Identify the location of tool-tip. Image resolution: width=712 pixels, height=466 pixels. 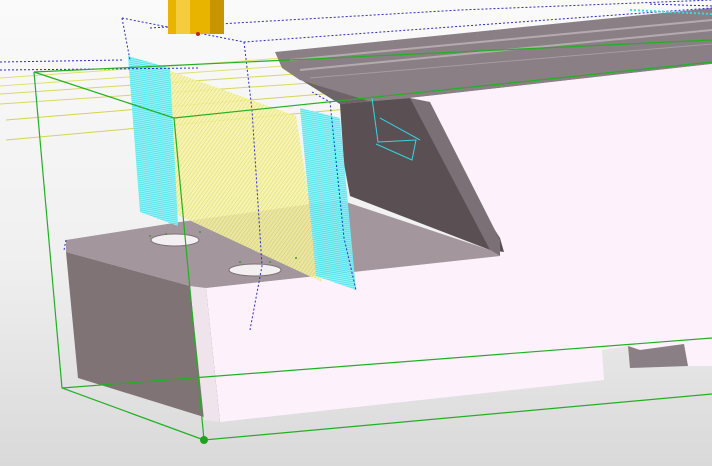
(198, 34).